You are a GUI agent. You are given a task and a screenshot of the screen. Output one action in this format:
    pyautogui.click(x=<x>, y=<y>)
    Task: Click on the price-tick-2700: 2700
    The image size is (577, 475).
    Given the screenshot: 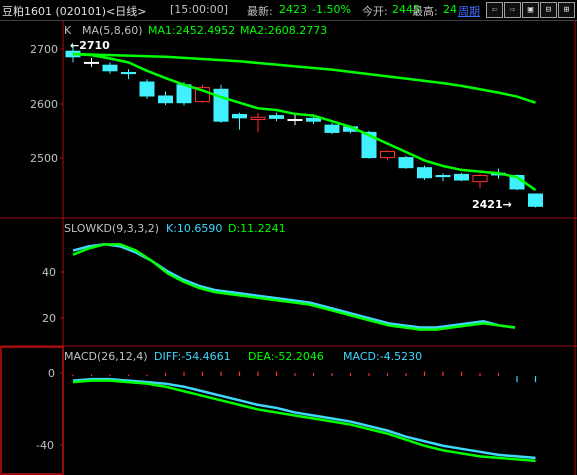 What is the action you would take?
    pyautogui.click(x=44, y=49)
    